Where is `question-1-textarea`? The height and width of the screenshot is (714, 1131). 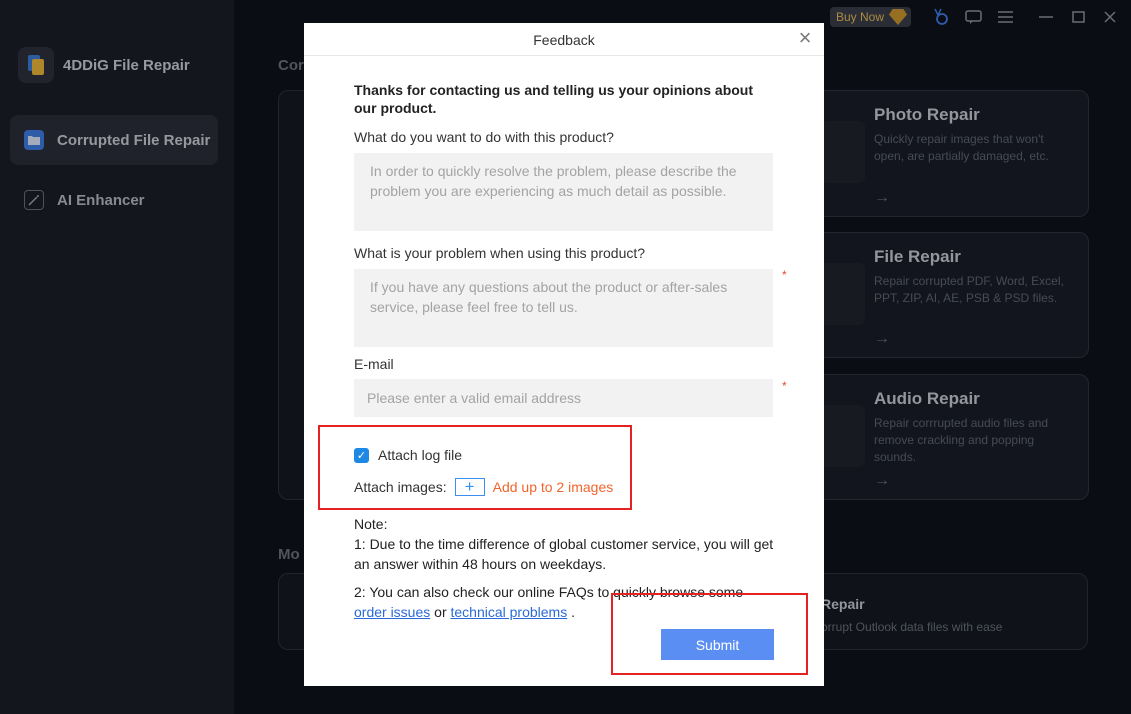 question-1-textarea is located at coordinates (563, 192).